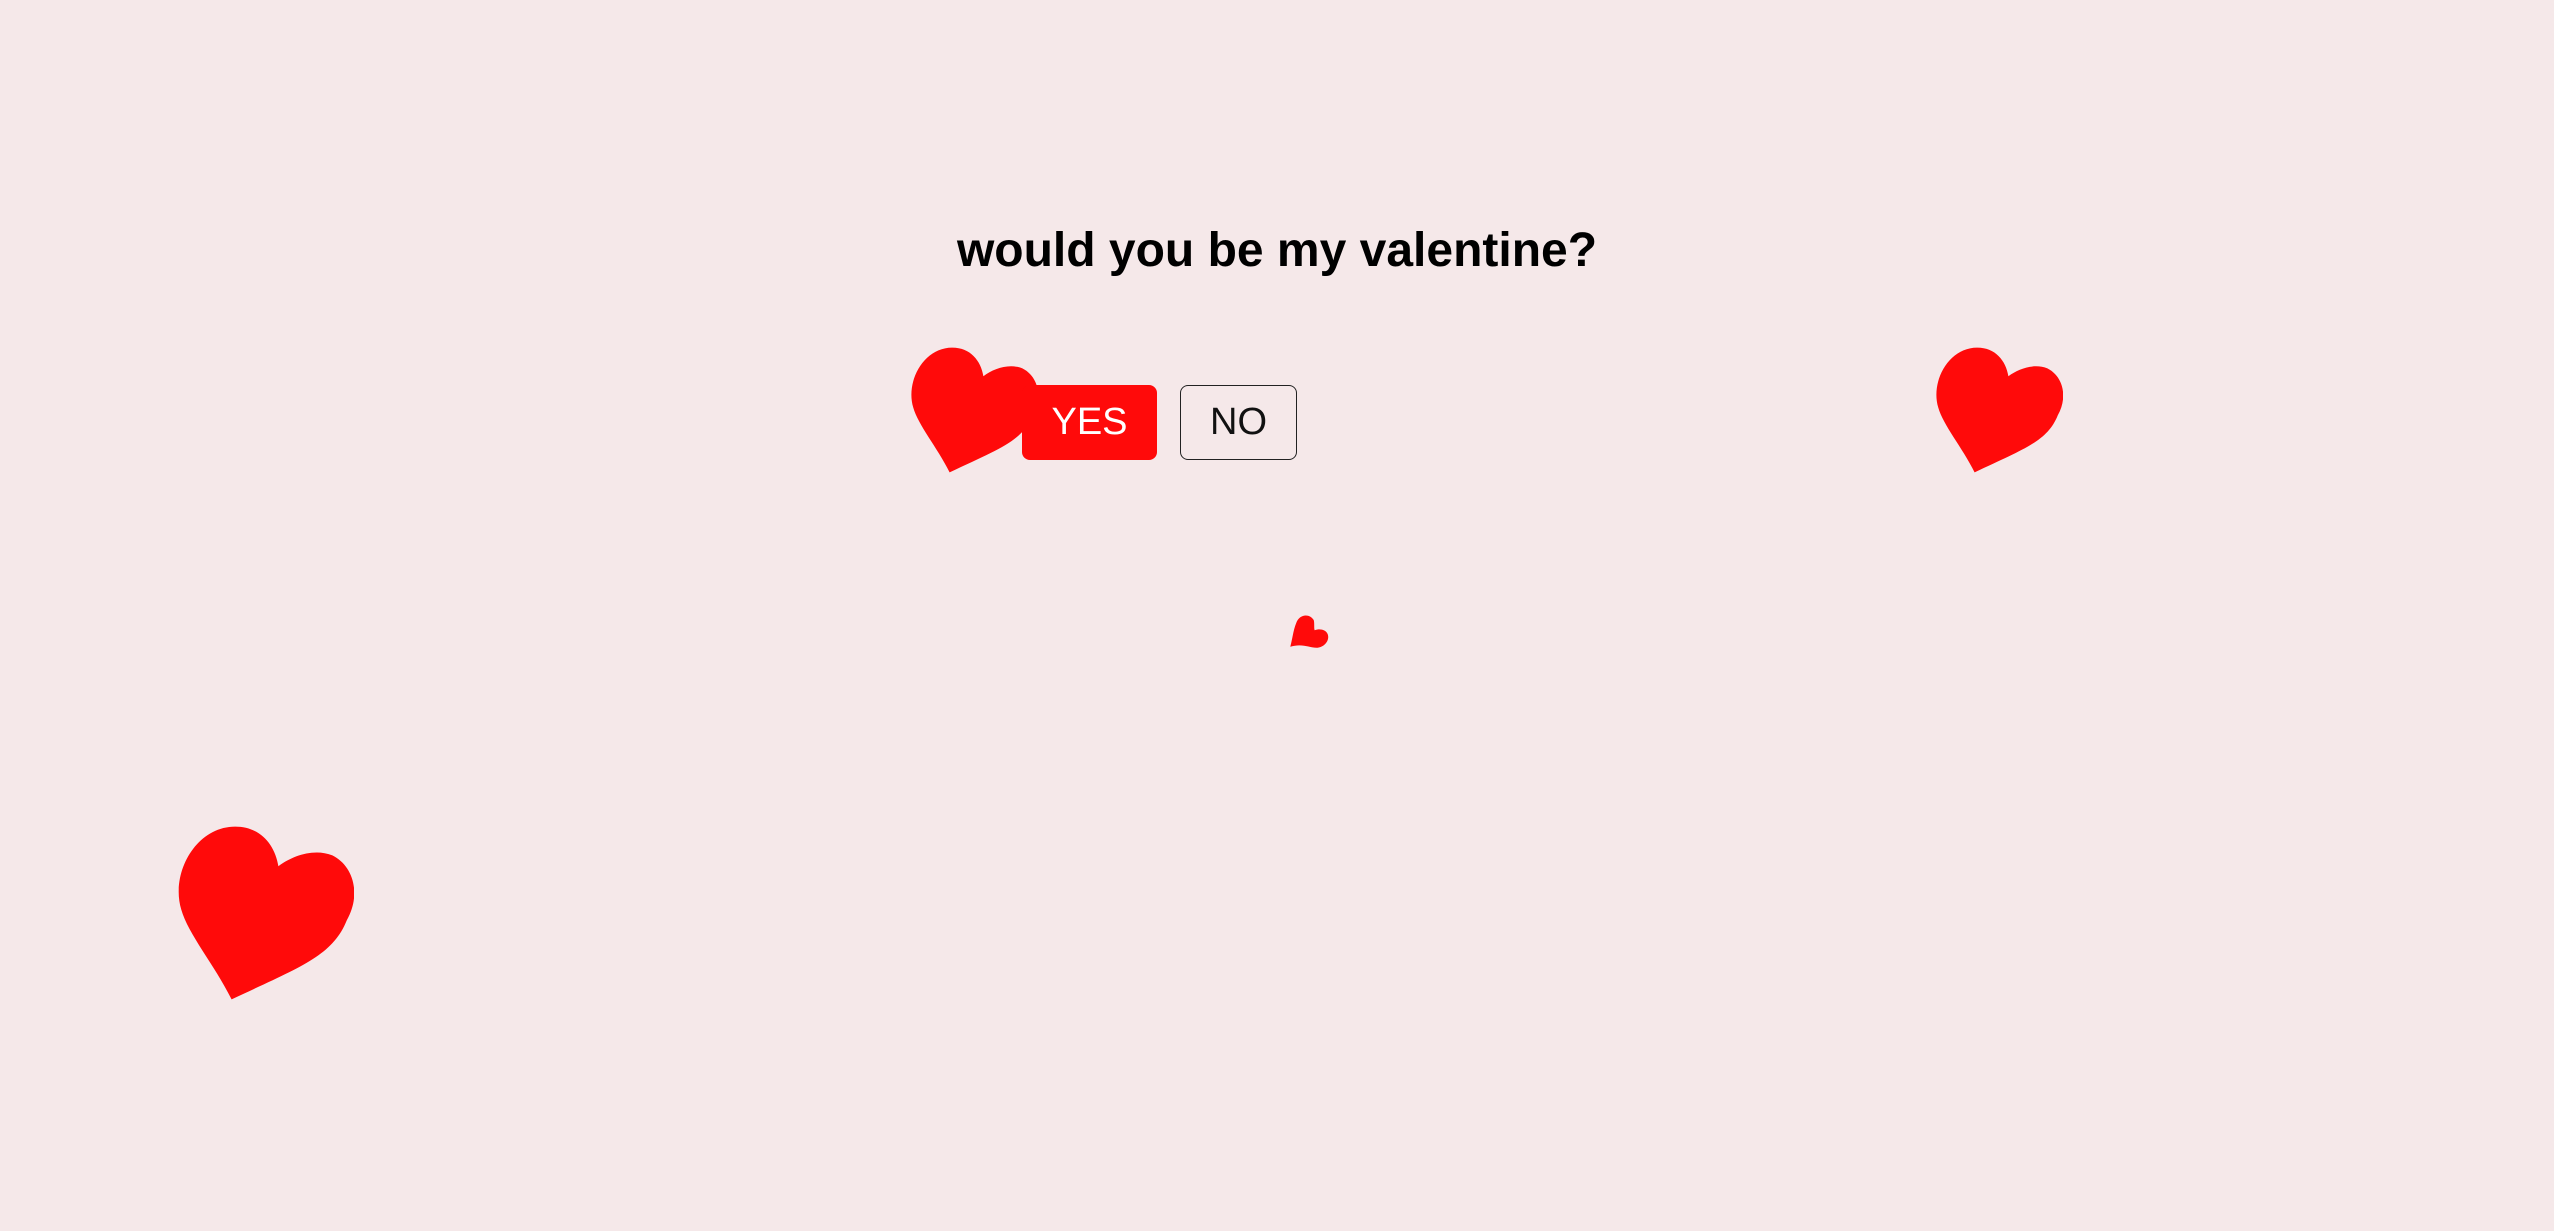 The image size is (2554, 1231). What do you see at coordinates (1238, 422) in the screenshot?
I see `no-button: NO` at bounding box center [1238, 422].